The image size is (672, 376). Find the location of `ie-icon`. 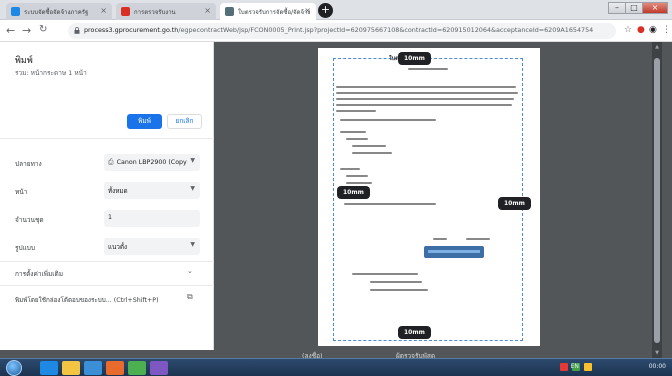

ie-icon is located at coordinates (49, 368).